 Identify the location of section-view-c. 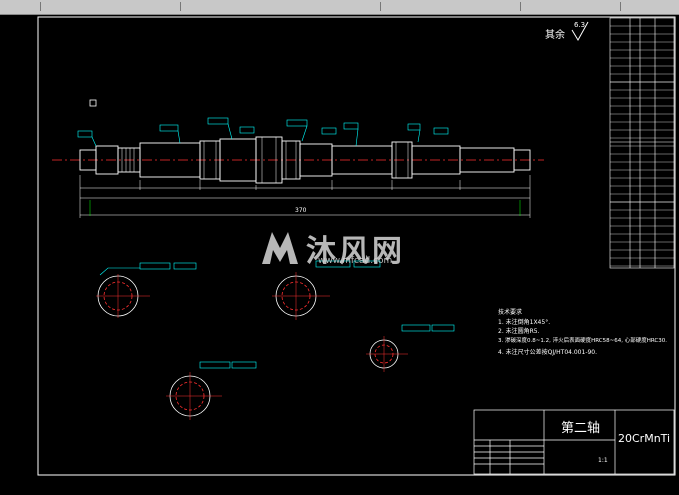
(410, 348).